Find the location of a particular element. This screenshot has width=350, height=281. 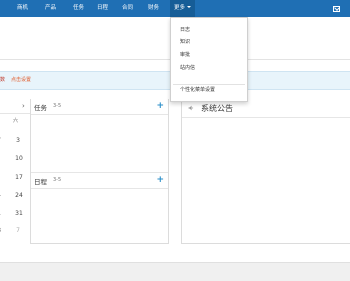

add-schedule-icon: + is located at coordinates (160, 180).